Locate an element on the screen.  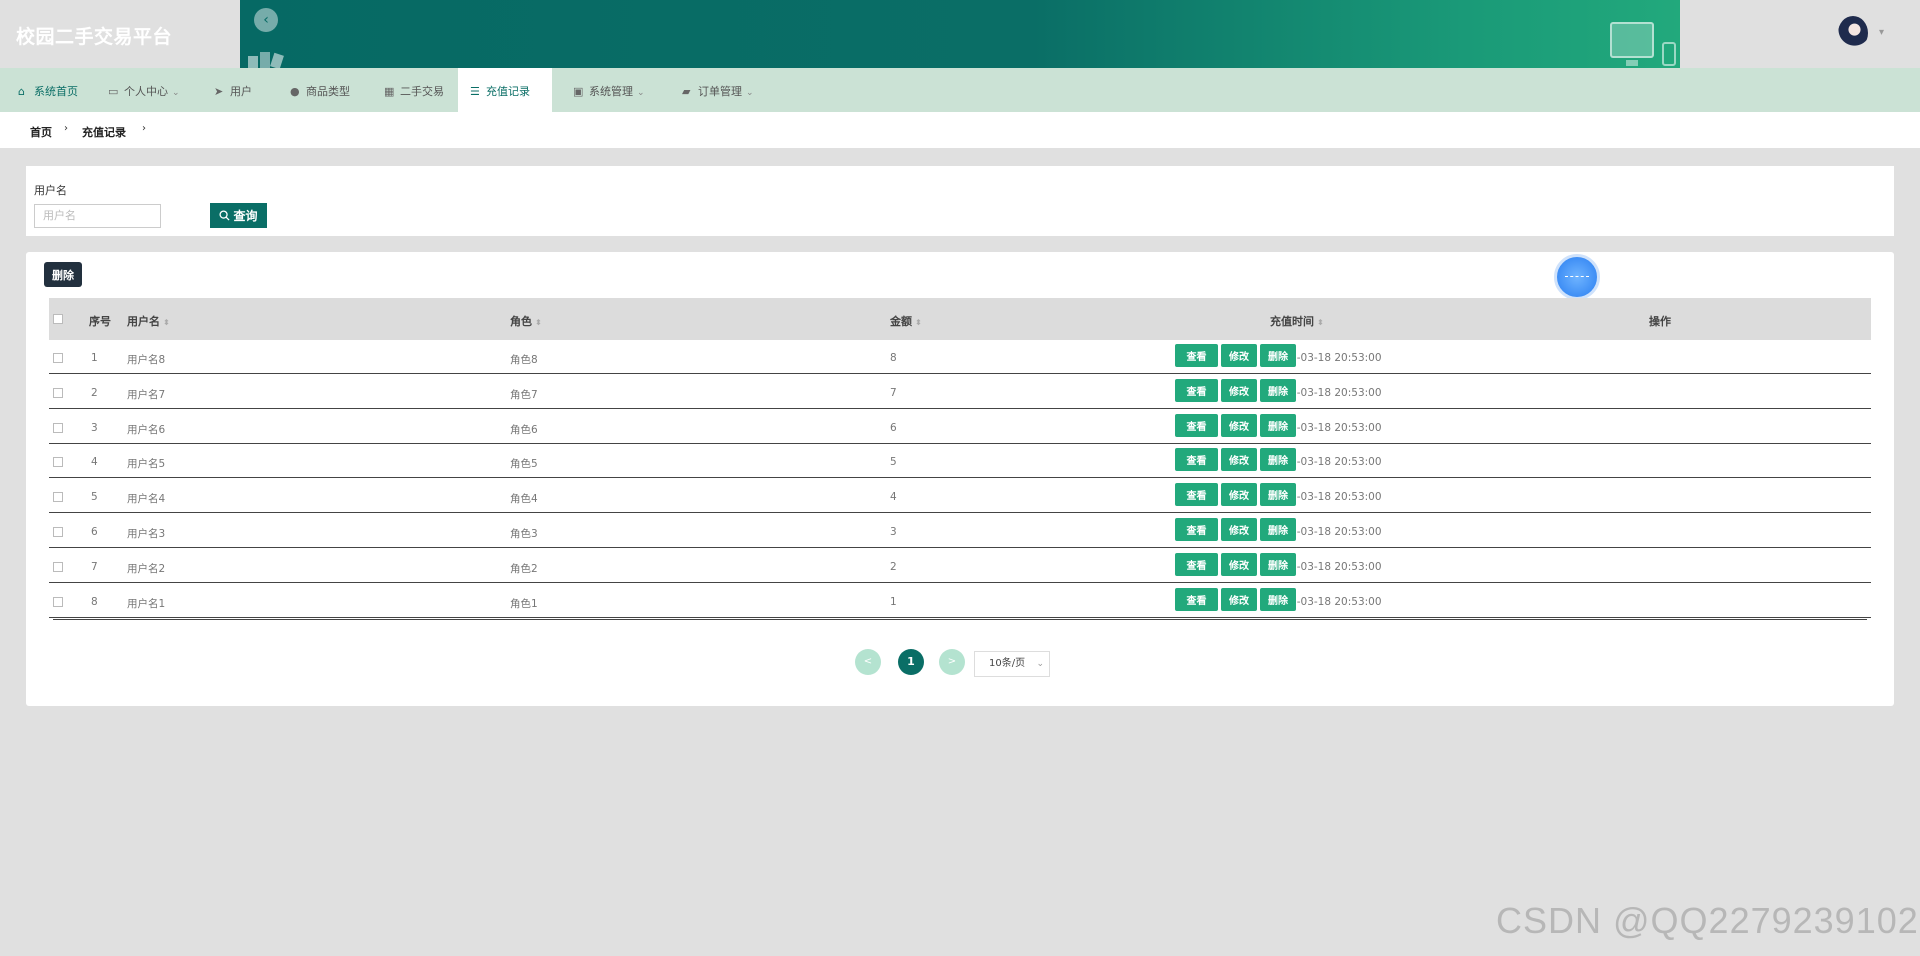
cell-amount: 3 is located at coordinates (893, 532).